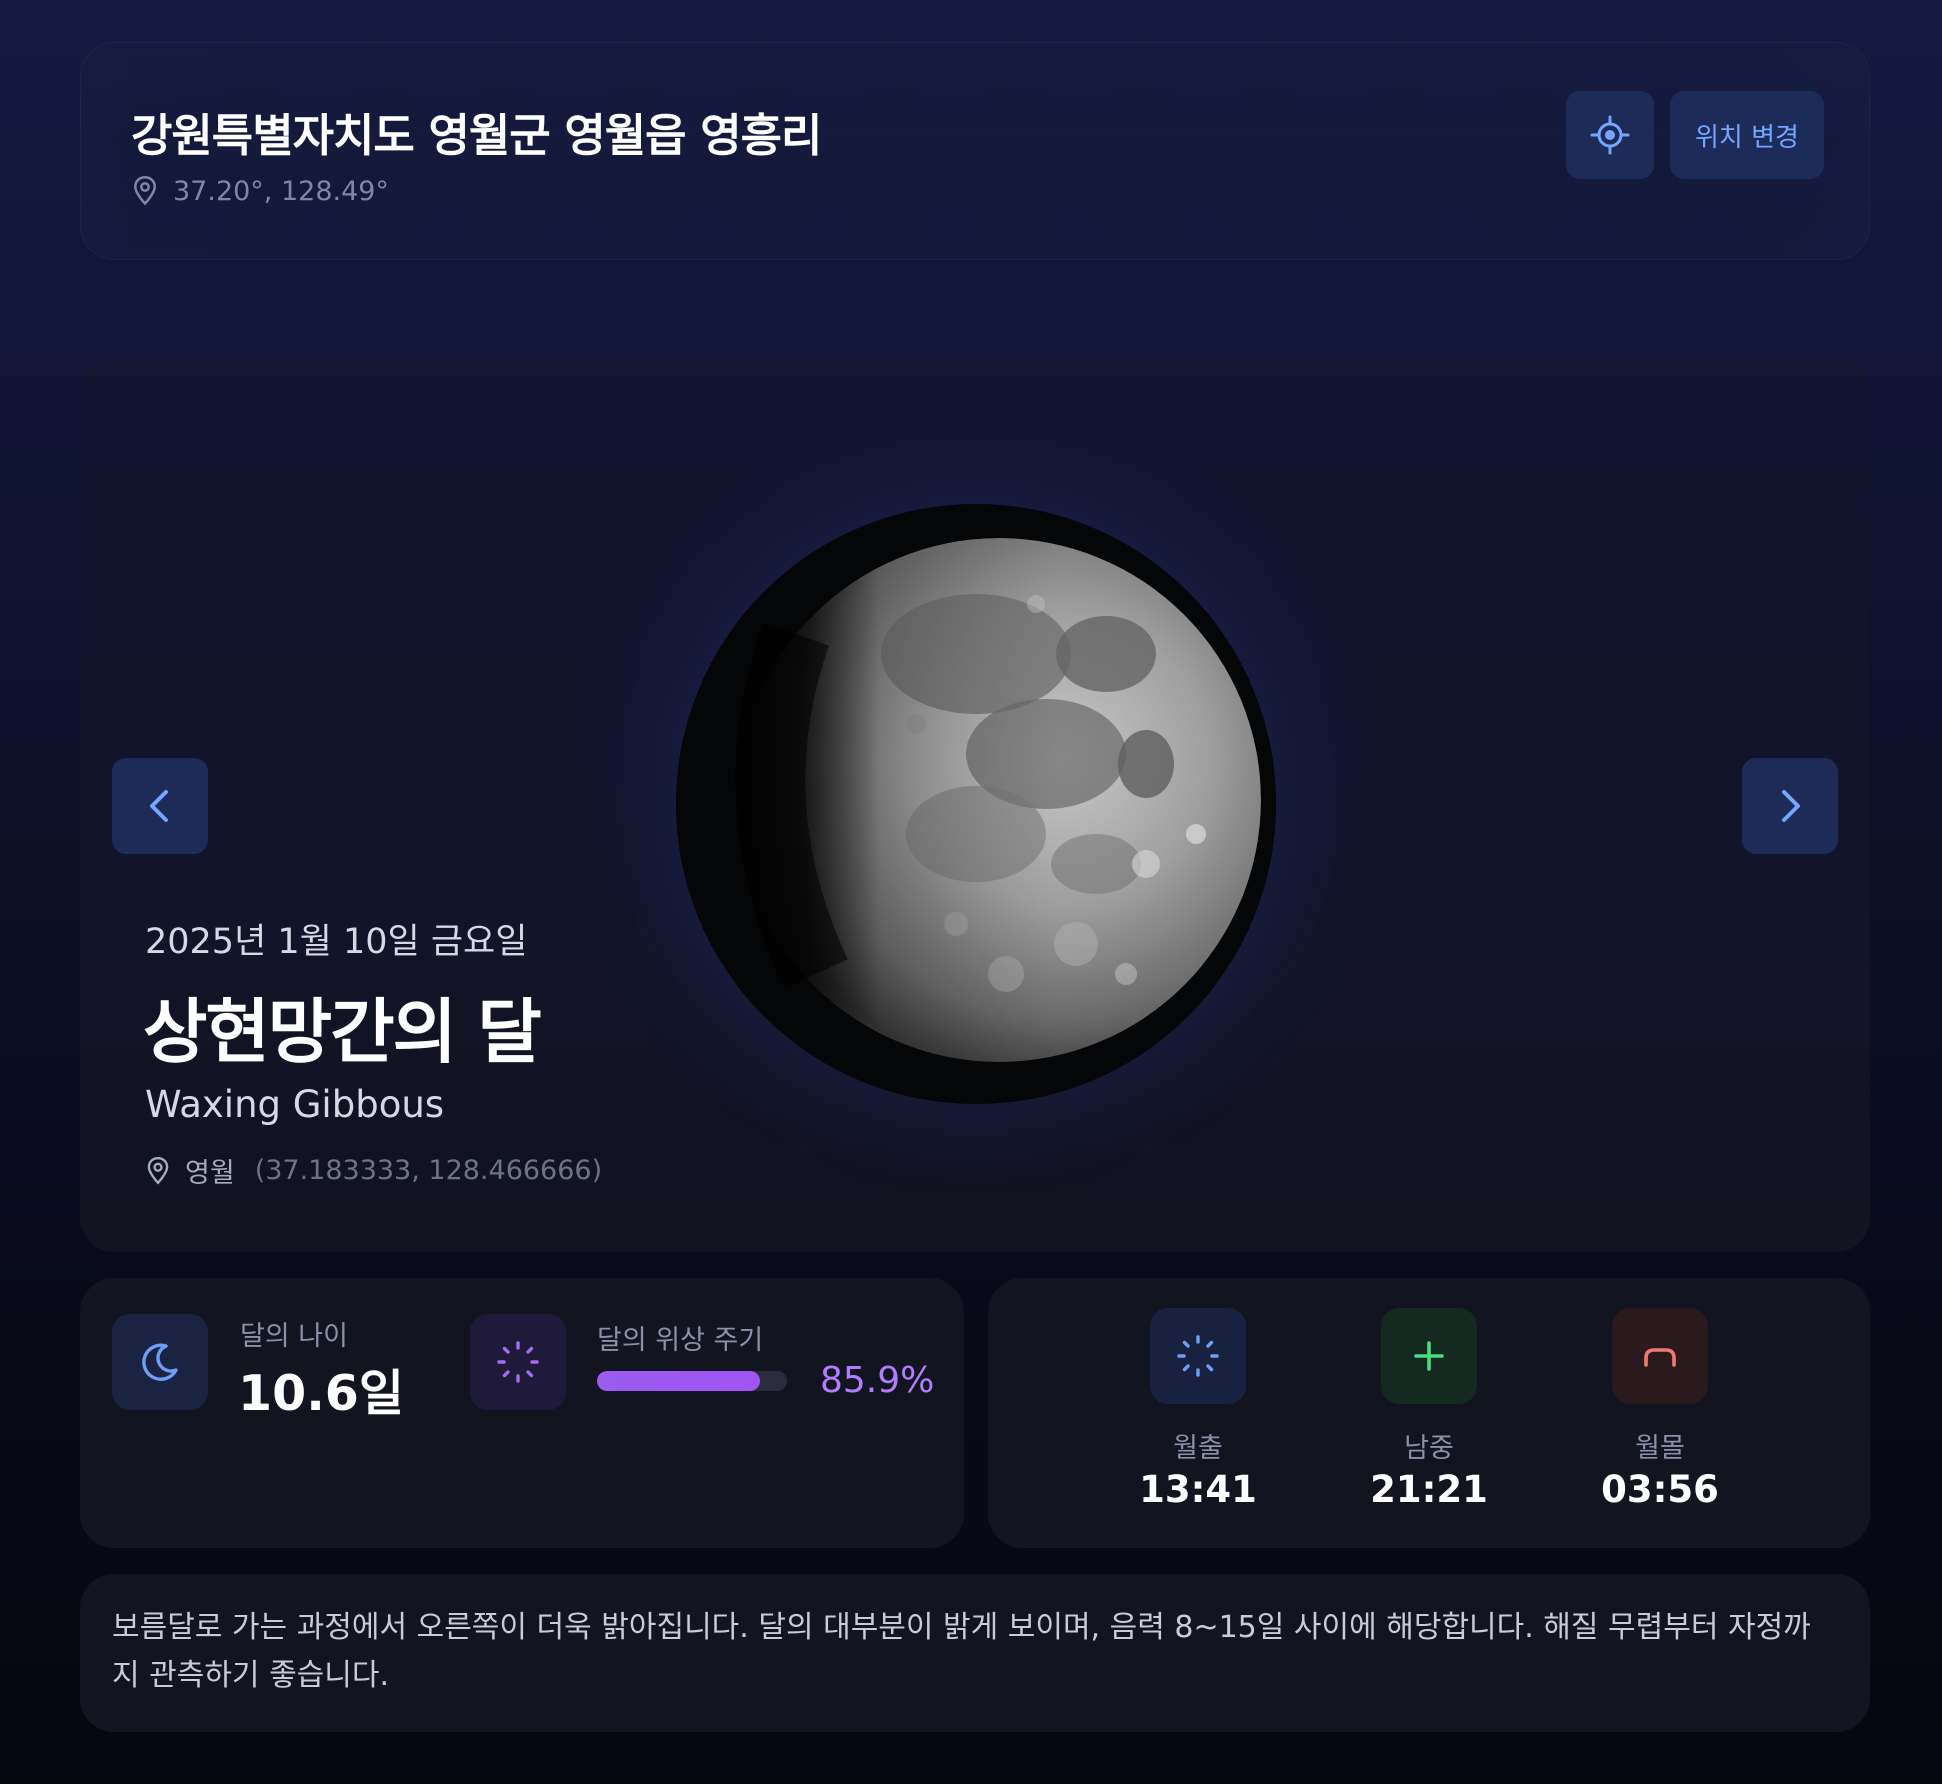 This screenshot has width=1942, height=1784. I want to click on loader-icon, so click(518, 1362).